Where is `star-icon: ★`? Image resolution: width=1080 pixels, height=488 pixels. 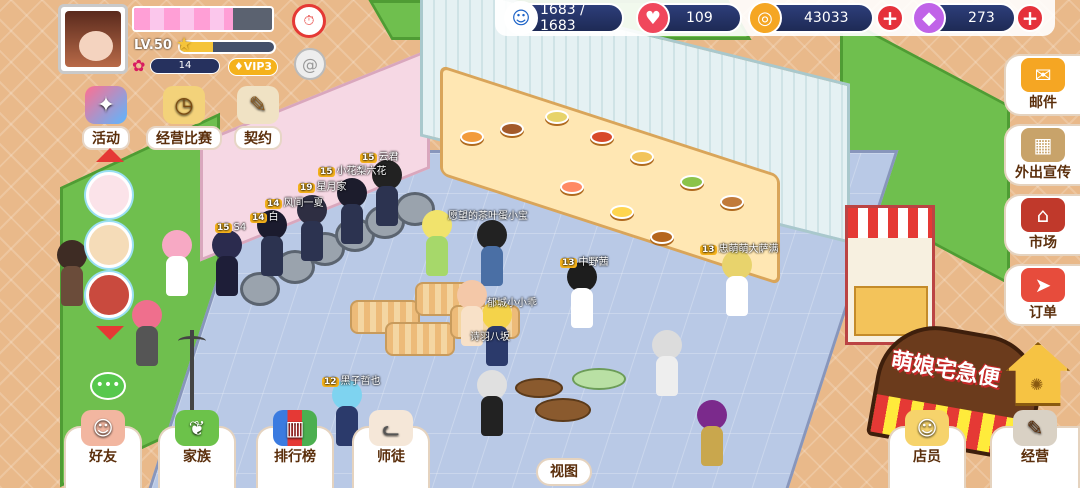
star-icon: ★ is located at coordinates (184, 44).